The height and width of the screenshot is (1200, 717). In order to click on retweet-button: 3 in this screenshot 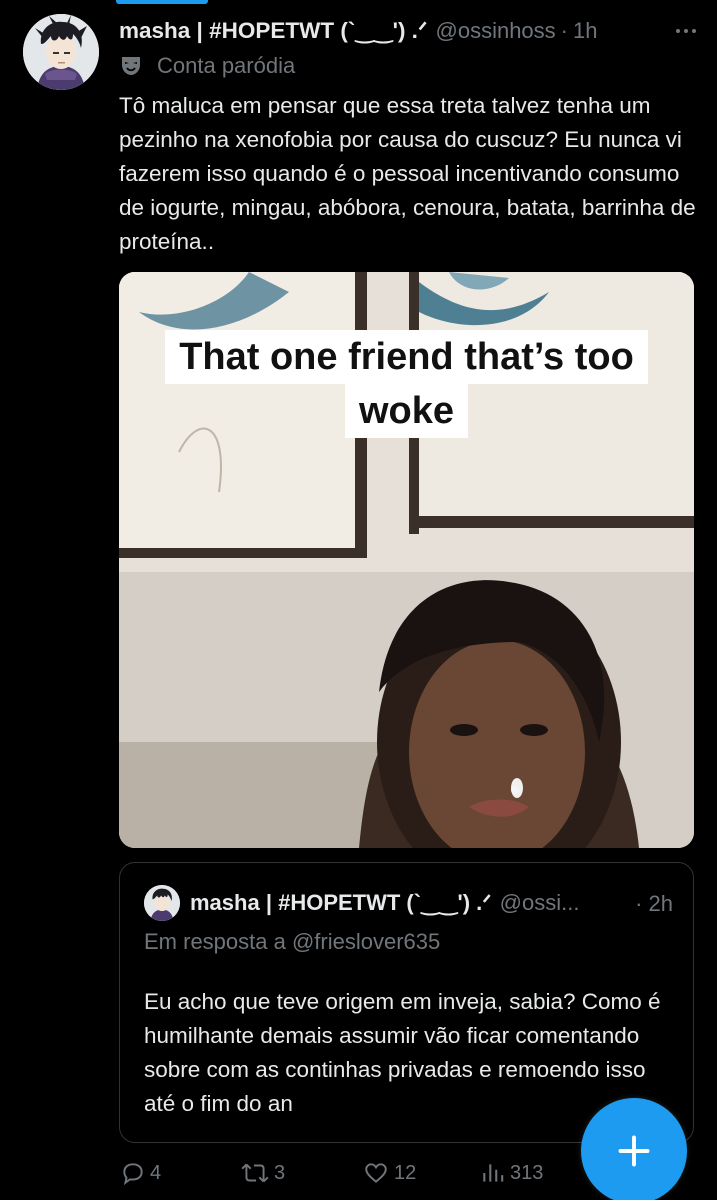, I will do `click(262, 1173)`.